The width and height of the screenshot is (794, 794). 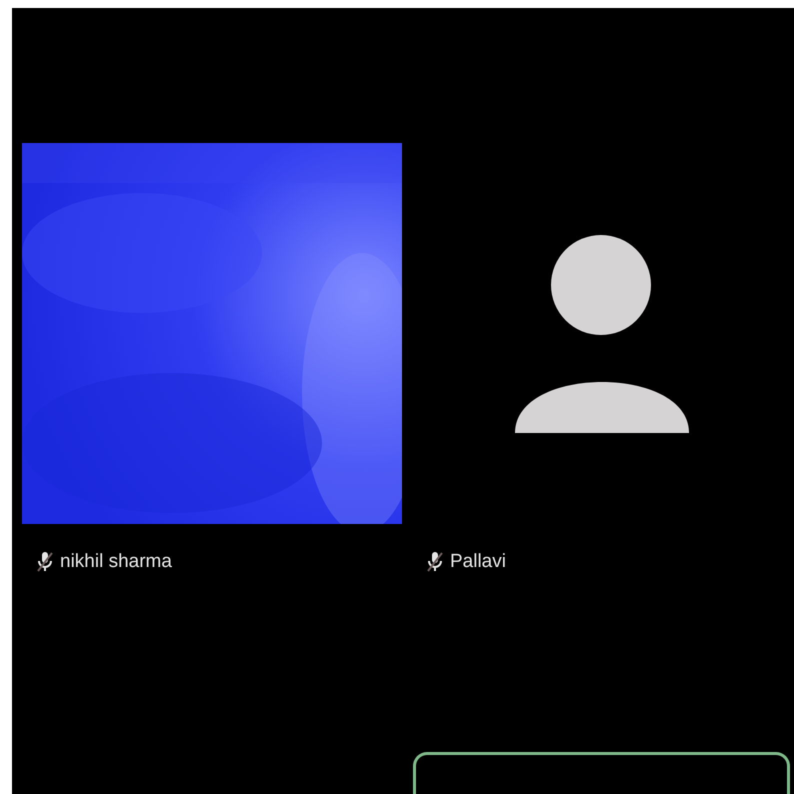 What do you see at coordinates (116, 562) in the screenshot?
I see `participant-name: nikhil sharma` at bounding box center [116, 562].